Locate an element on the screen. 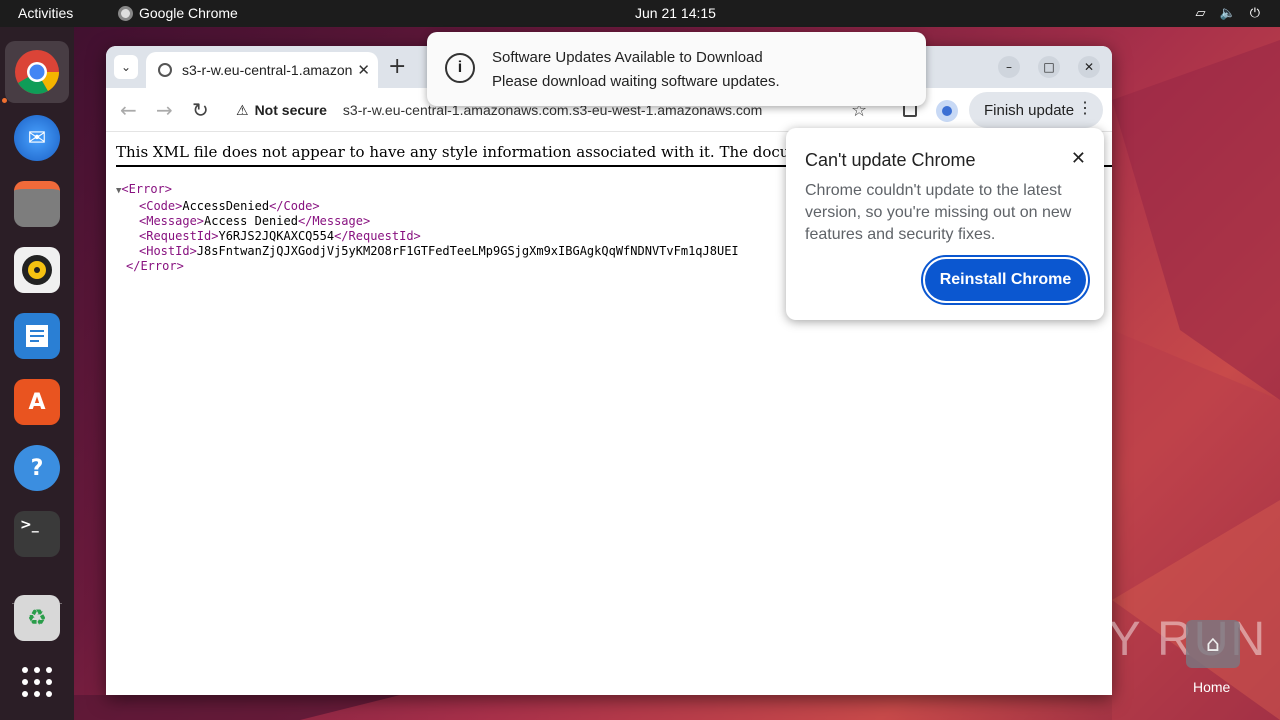 This screenshot has height=720, width=1280. notification-title: Software Updates Available to Download is located at coordinates (627, 57).